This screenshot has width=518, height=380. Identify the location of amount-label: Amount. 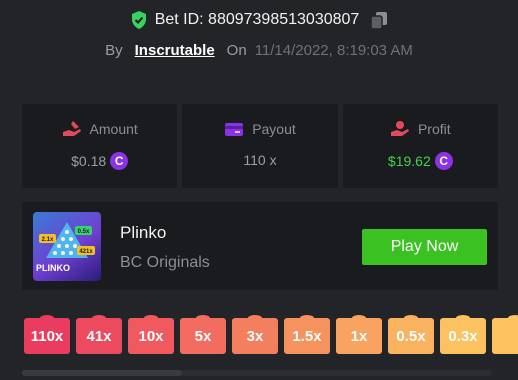
(113, 129).